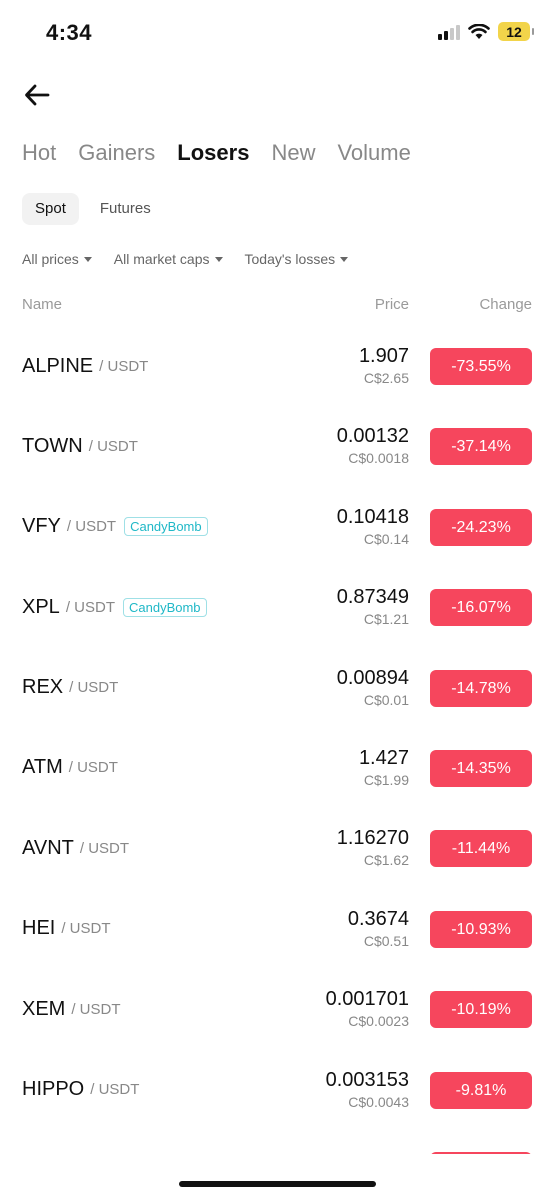  Describe the element at coordinates (367, 999) in the screenshot. I see `last-price: 0.001701` at that location.